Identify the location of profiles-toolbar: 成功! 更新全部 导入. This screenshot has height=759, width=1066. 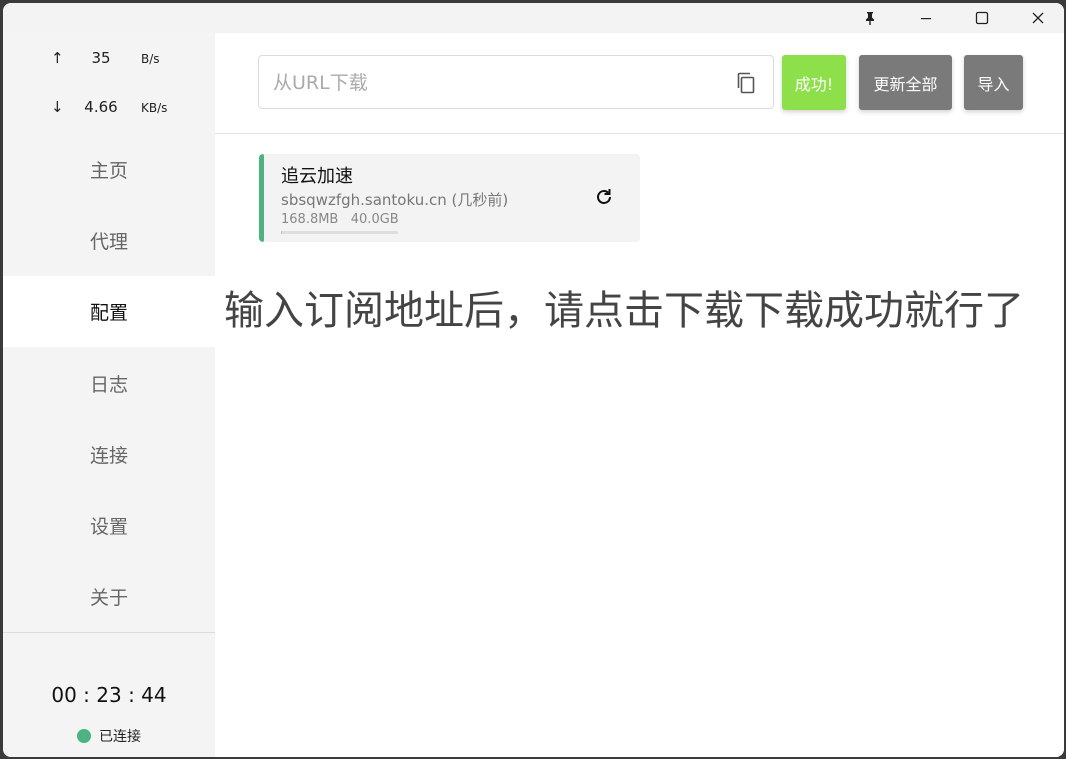
(639, 83).